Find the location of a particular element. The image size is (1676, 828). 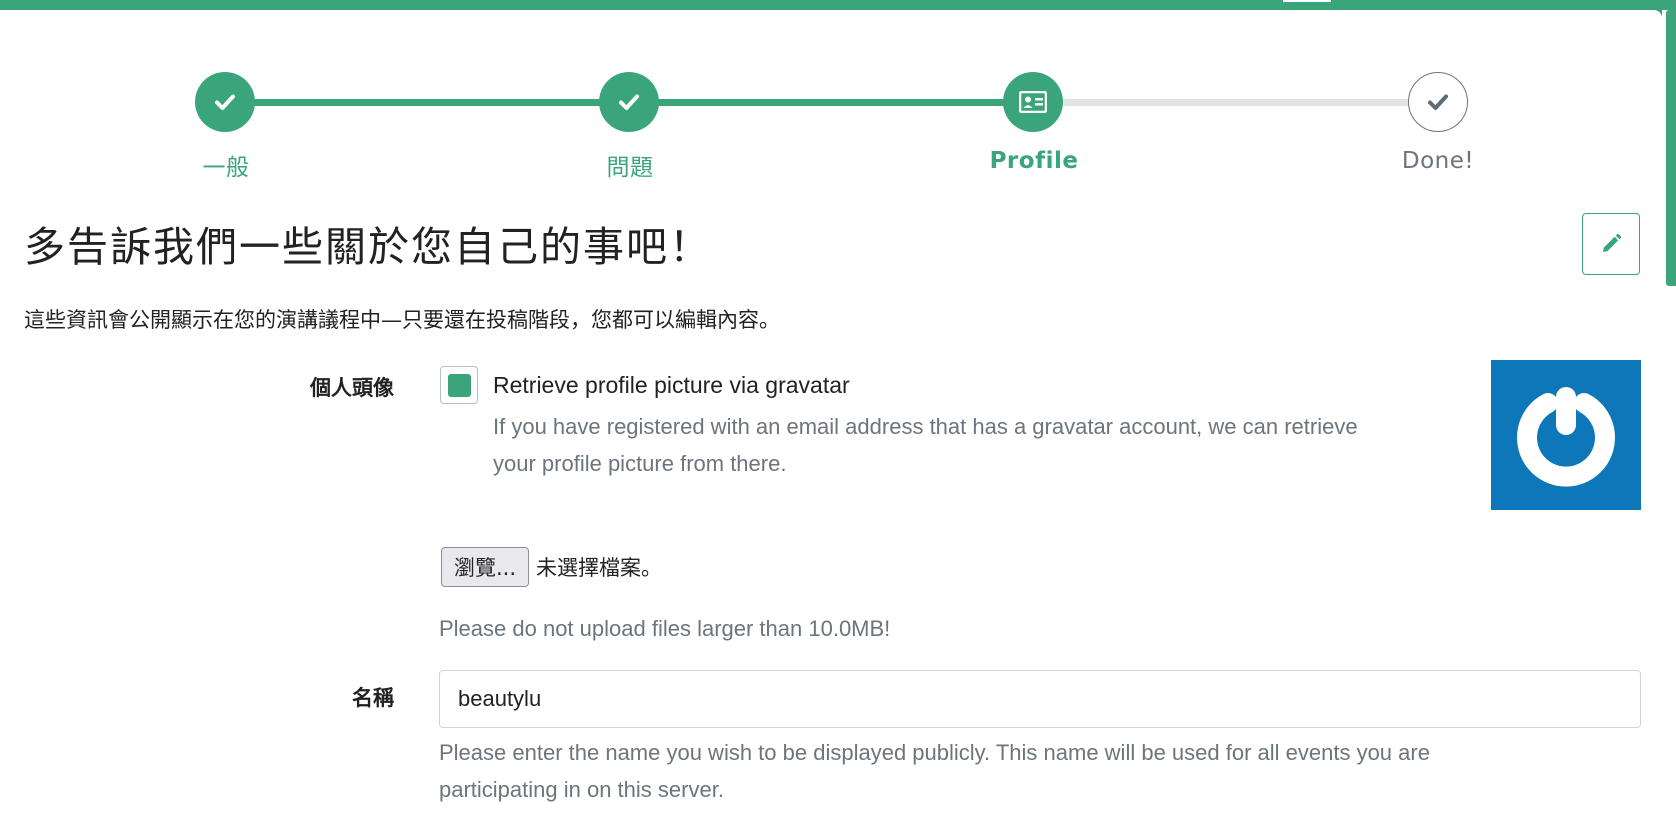

avatar-preview is located at coordinates (1566, 435).